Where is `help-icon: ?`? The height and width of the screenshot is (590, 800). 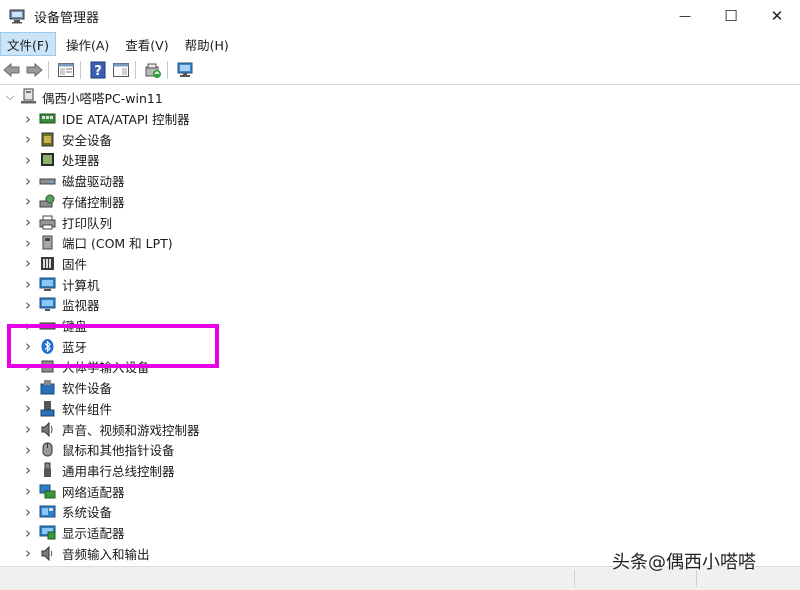 help-icon: ? is located at coordinates (98, 70).